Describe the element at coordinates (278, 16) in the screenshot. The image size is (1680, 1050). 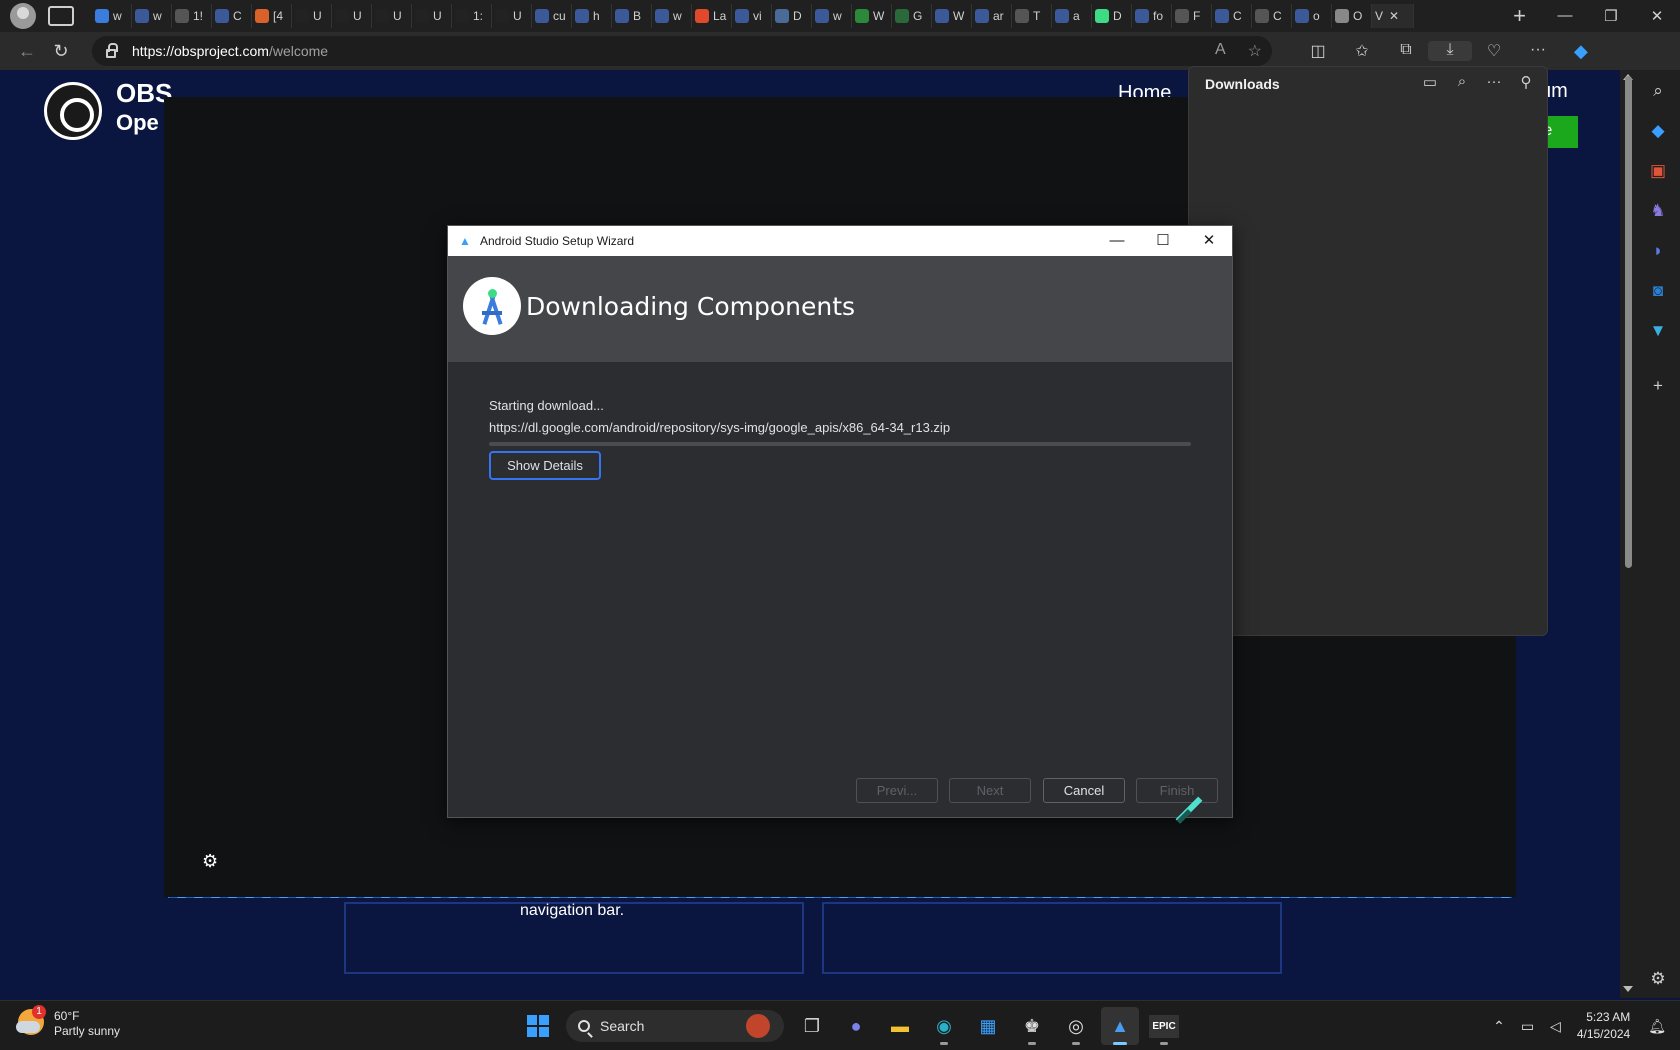
I see `tab-title: [4` at that location.